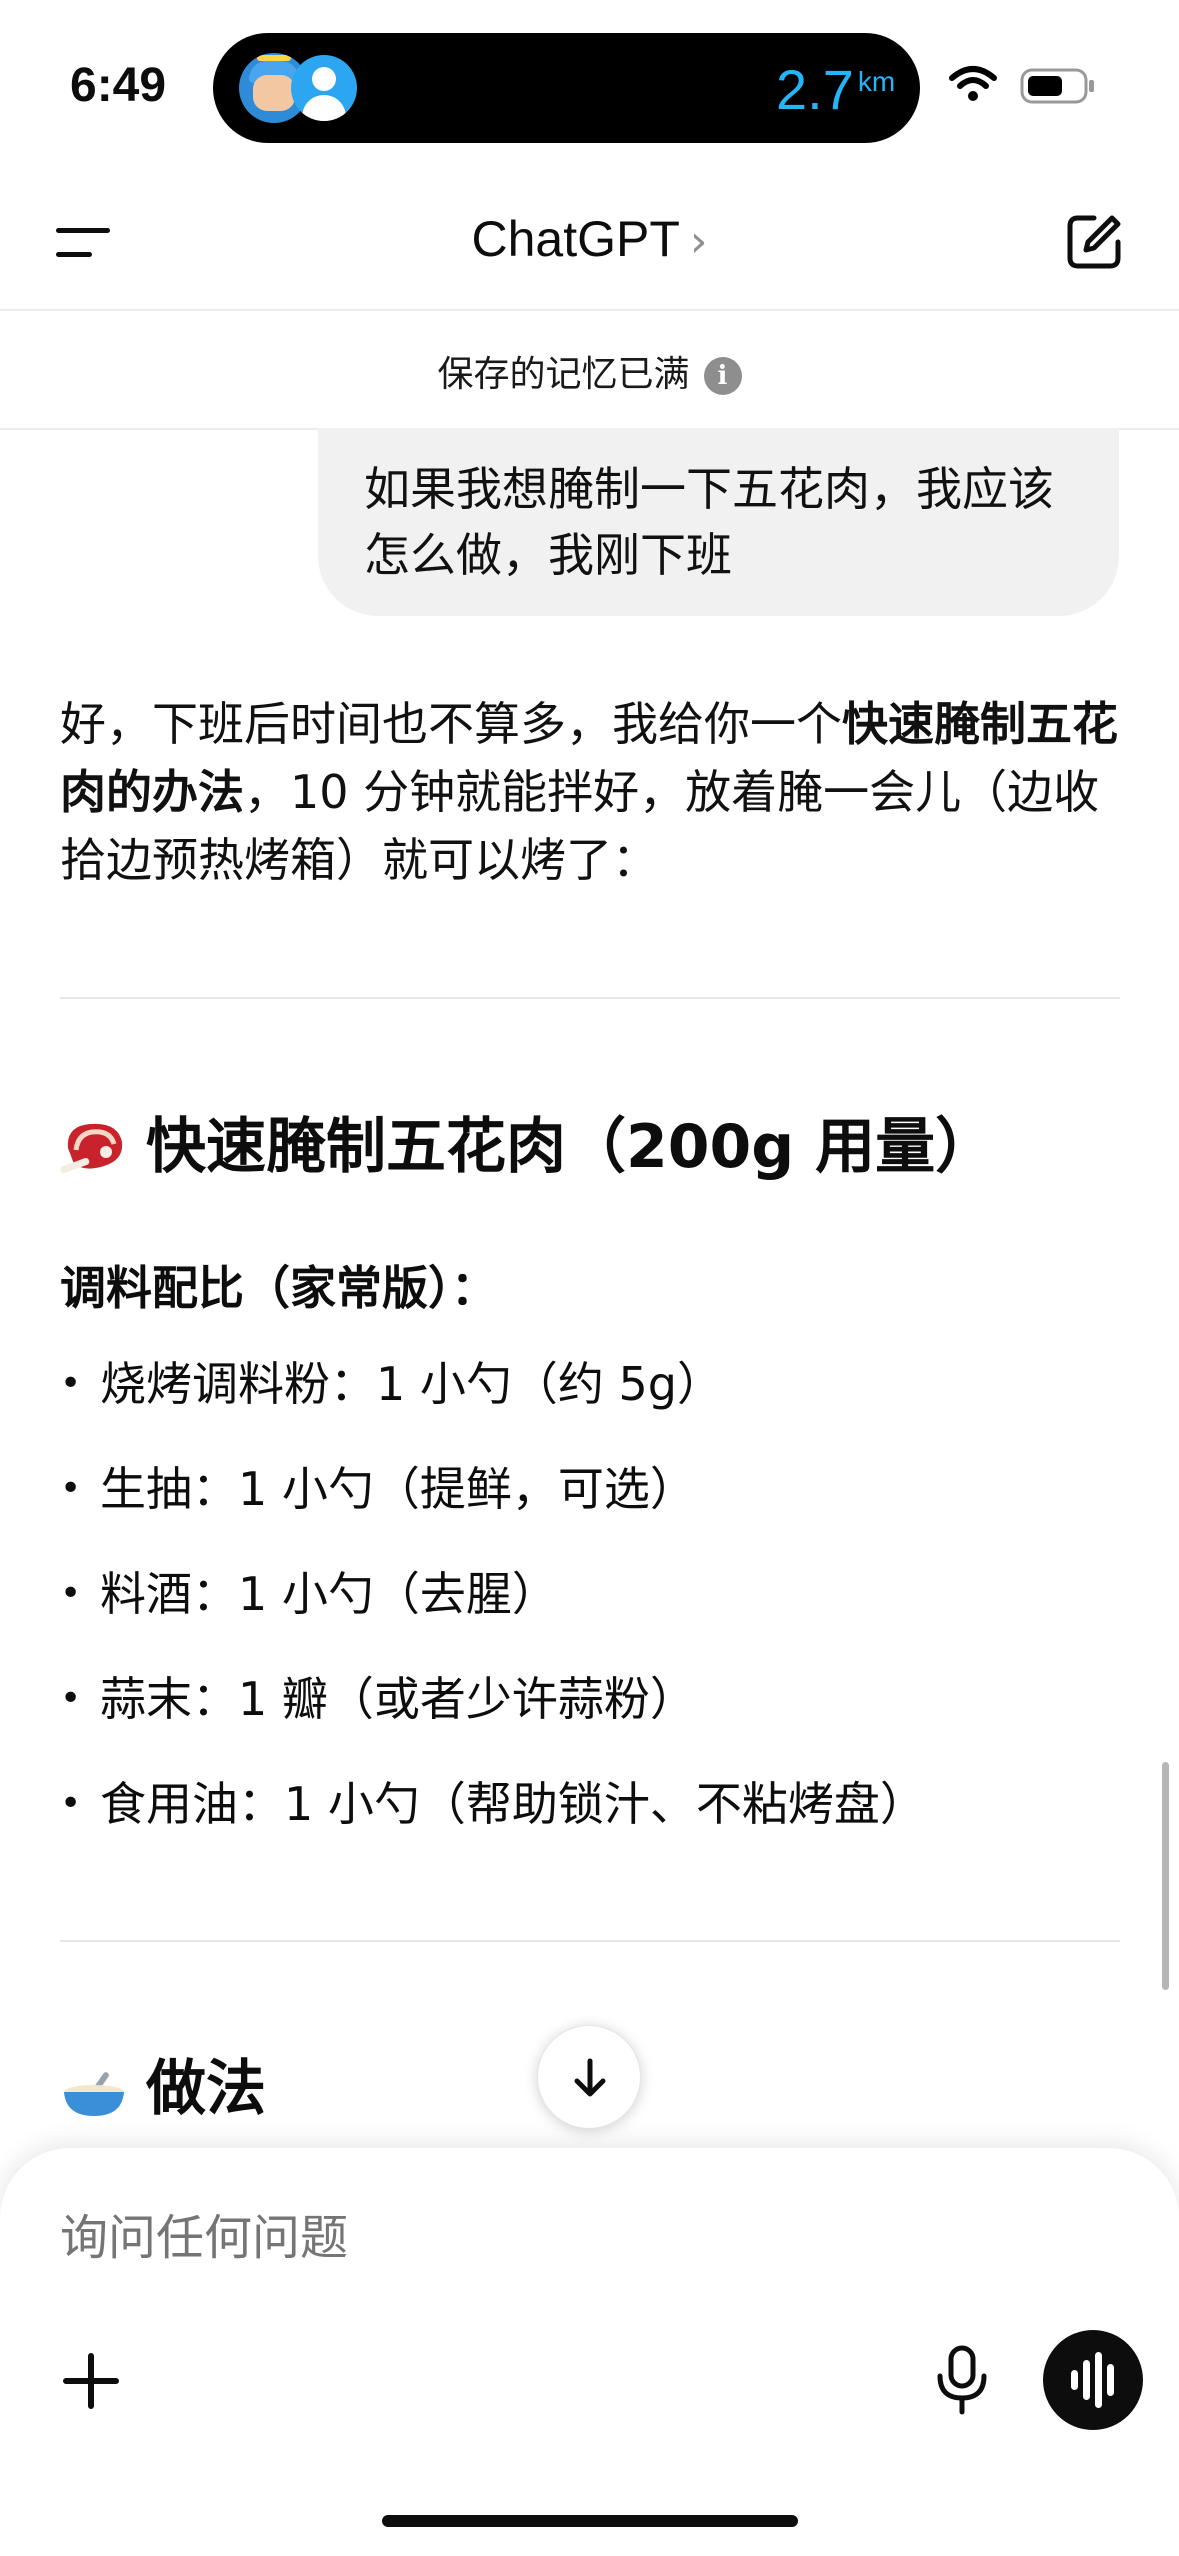 The width and height of the screenshot is (1179, 2556). I want to click on voice-mode-button, so click(1093, 2380).